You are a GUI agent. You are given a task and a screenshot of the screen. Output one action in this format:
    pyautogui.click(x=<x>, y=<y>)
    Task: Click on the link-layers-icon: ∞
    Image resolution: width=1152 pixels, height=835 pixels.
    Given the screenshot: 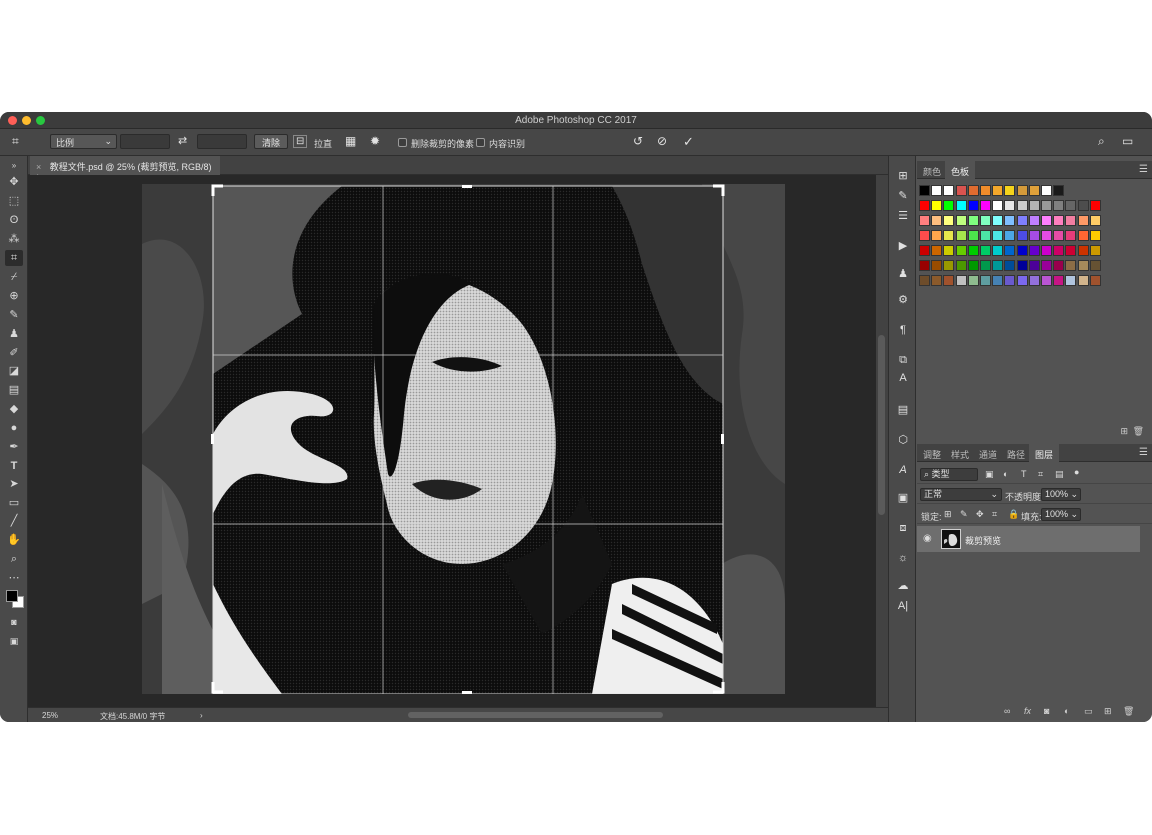 What is the action you would take?
    pyautogui.click(x=1007, y=711)
    